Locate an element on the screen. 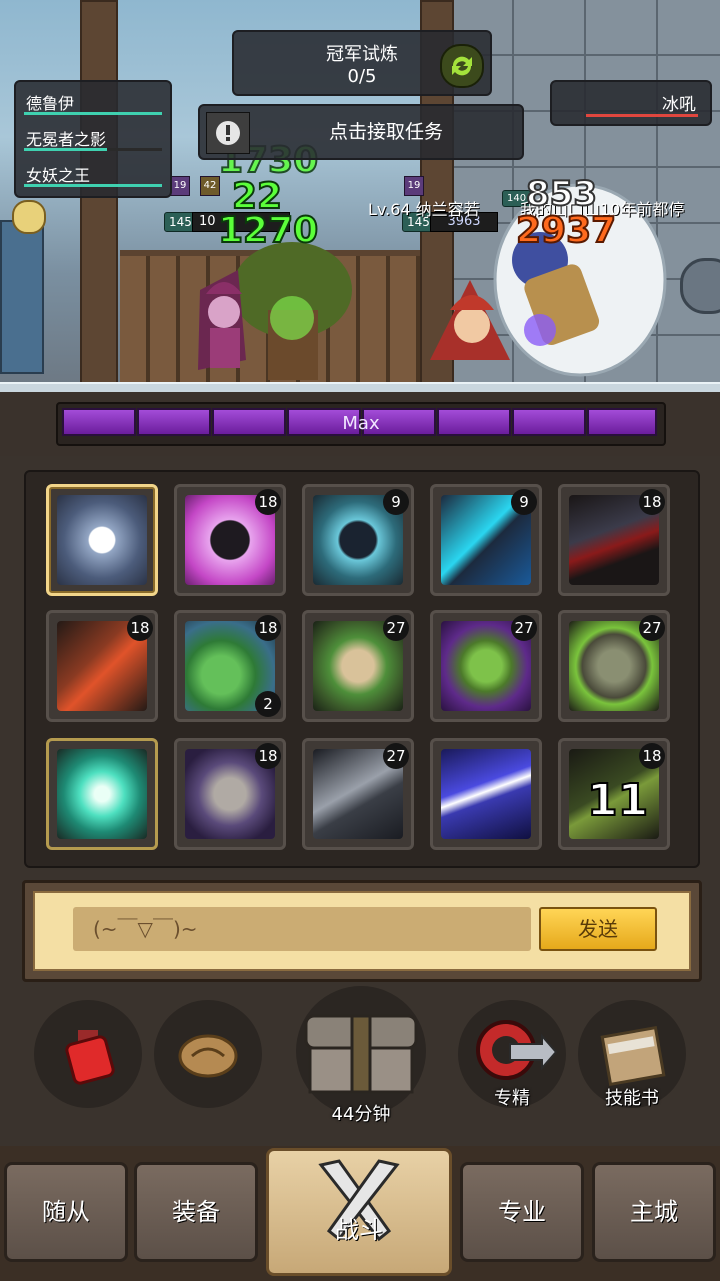 Image resolution: width=720 pixels, height=1281 pixels. party-heroes-figure is located at coordinates (275, 311).